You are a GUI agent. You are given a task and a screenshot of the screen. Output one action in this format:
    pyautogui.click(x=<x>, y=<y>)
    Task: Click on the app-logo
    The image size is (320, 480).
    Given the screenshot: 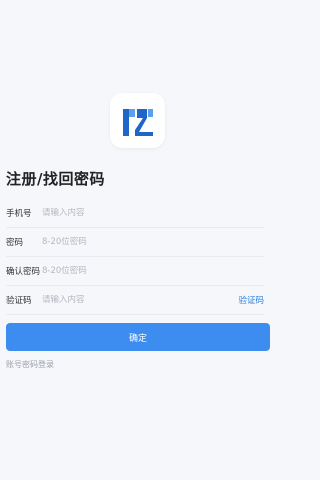 What is the action you would take?
    pyautogui.click(x=137, y=120)
    